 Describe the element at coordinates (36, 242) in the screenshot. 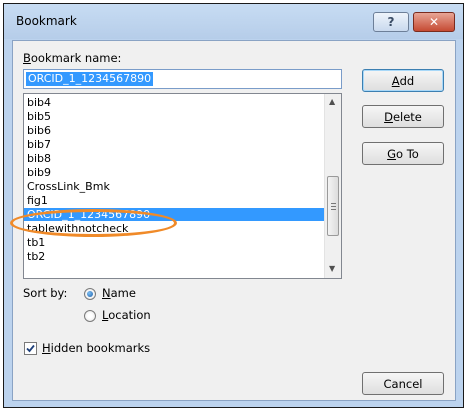

I see `list-item: tb1` at that location.